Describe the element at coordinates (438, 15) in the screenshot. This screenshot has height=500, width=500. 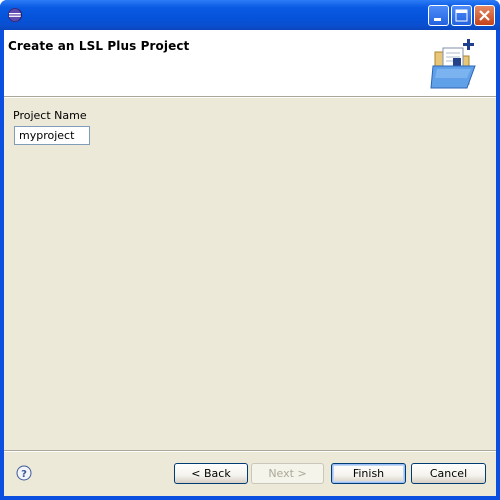
I see `minimize-button` at that location.